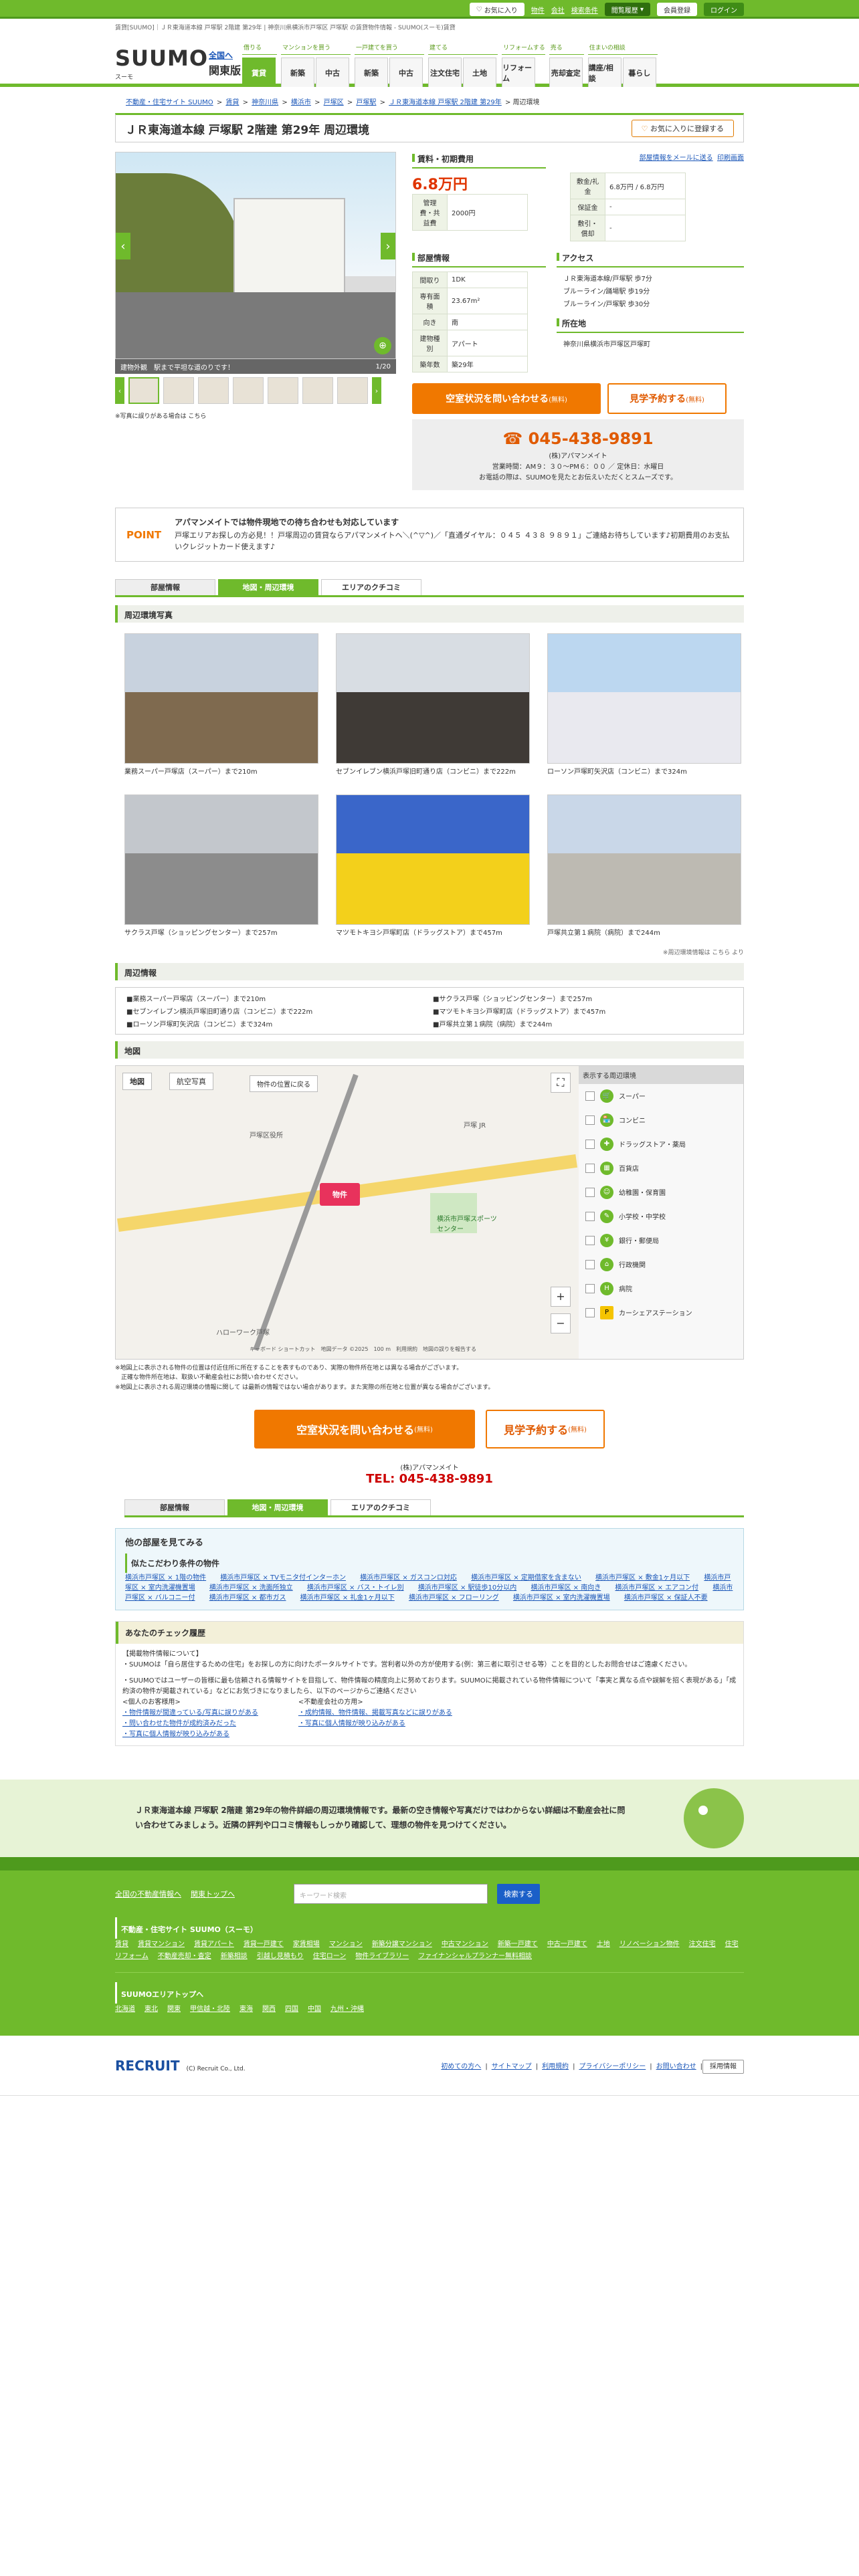 This screenshot has width=859, height=2576. I want to click on bottom-link: プライバシーポリシー, so click(612, 2066).